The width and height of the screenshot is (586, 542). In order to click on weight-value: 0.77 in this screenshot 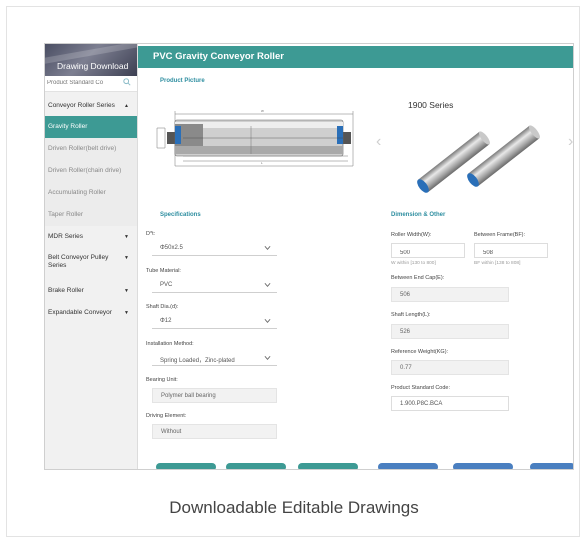, I will do `click(450, 367)`.